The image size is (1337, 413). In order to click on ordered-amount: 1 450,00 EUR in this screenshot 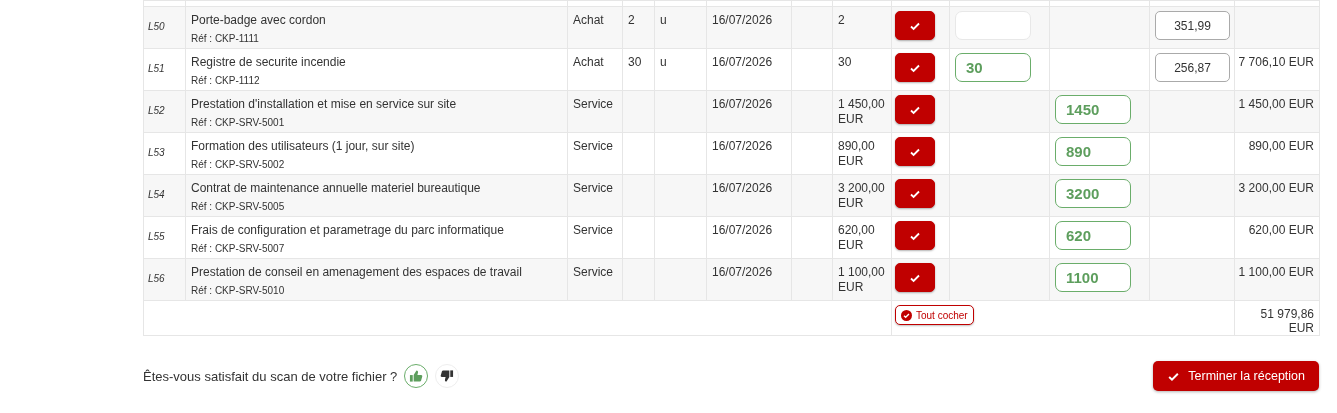, I will do `click(862, 112)`.